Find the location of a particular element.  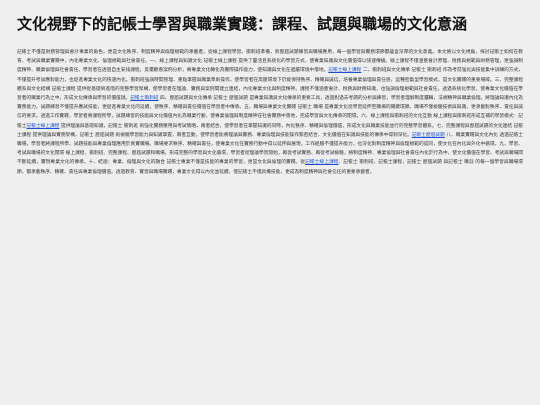

course-online-link: 記帳士線上課程 is located at coordinates (344, 70).